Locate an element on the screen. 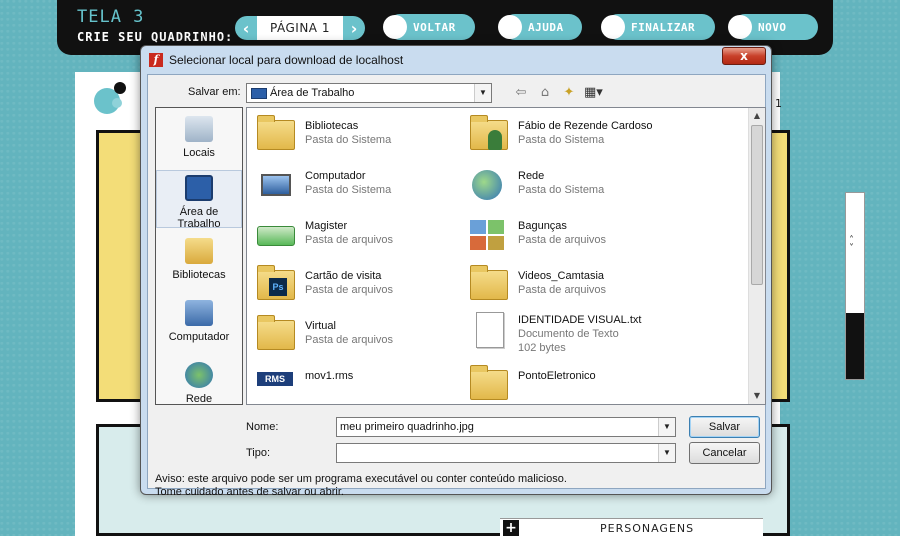 The height and width of the screenshot is (536, 900). file-name-value: meu primeiro quadrinho.jpg is located at coordinates (407, 427).